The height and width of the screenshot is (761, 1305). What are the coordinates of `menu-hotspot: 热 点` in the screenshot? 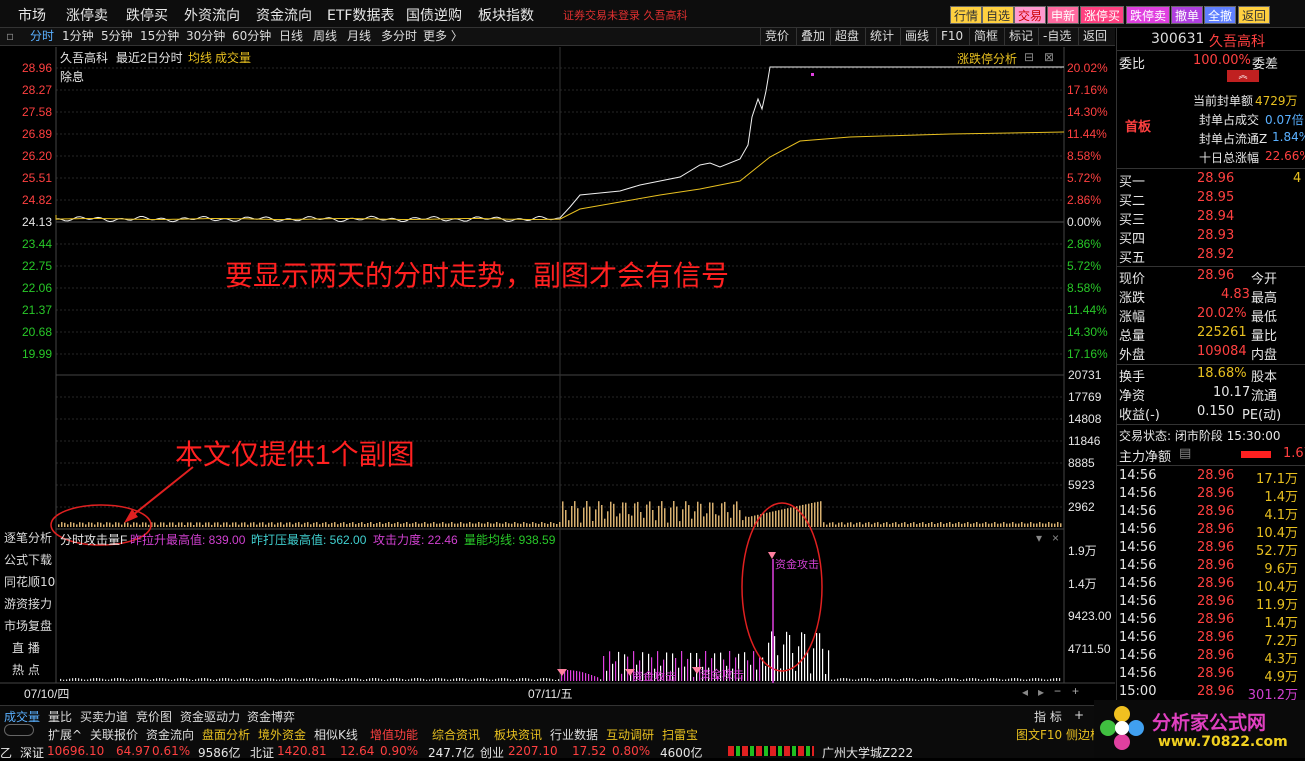 It's located at (26, 669).